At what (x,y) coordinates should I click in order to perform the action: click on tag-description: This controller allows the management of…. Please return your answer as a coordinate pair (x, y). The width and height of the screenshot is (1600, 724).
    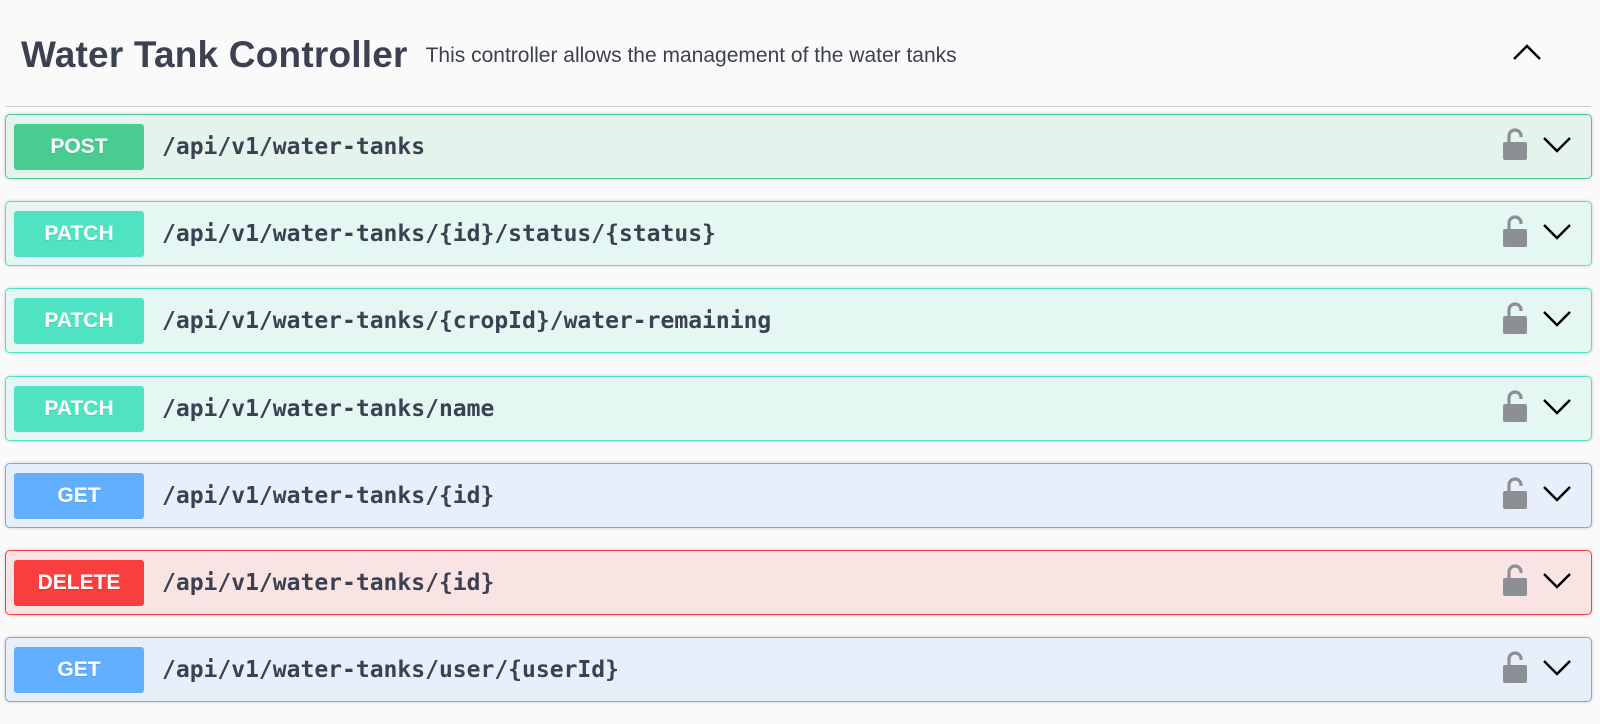
    Looking at the image, I should click on (691, 55).